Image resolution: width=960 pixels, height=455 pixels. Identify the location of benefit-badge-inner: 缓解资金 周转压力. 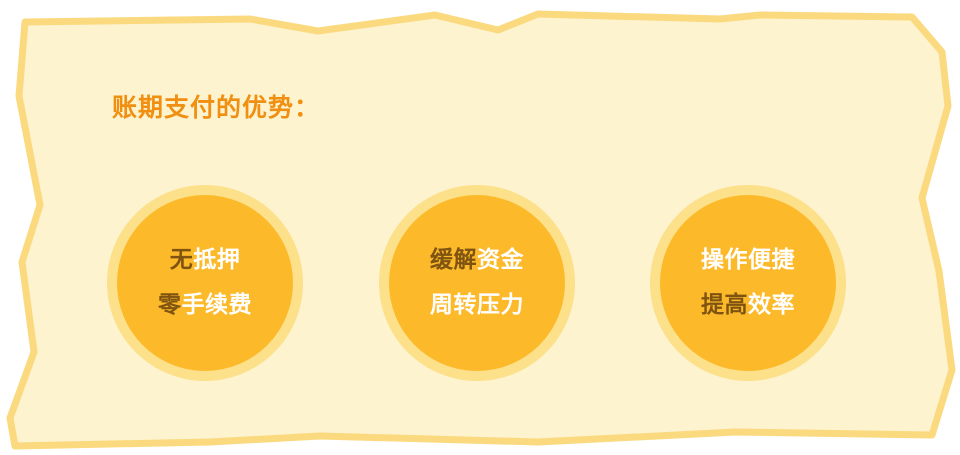
(477, 283).